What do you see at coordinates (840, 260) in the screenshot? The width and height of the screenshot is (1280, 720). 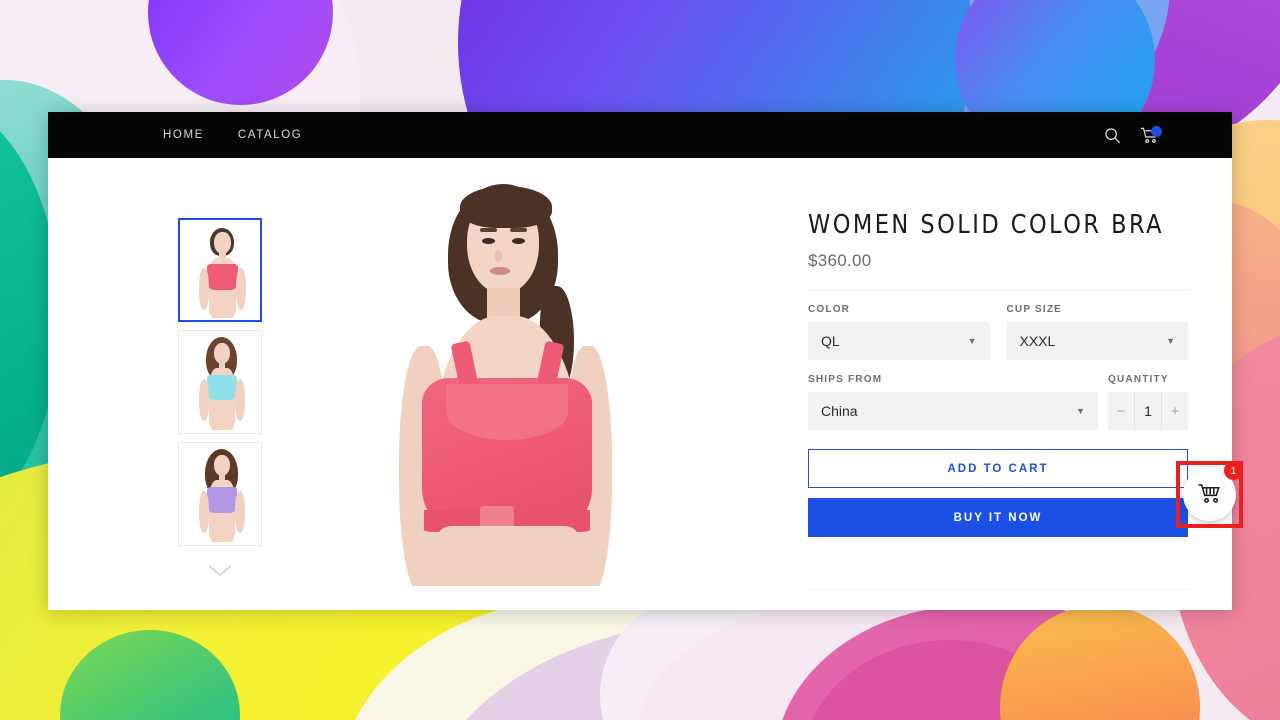 I see `product-price: $360.00` at bounding box center [840, 260].